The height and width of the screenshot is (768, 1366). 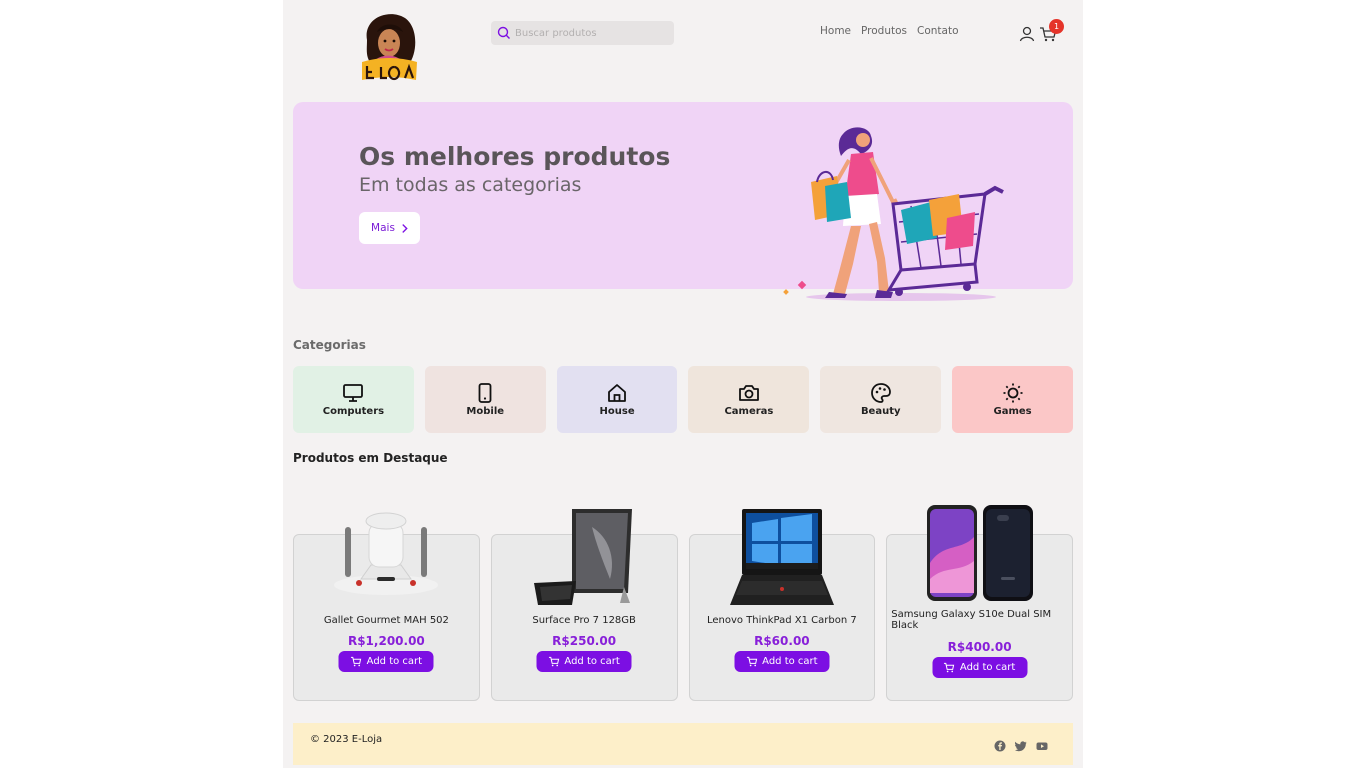 I want to click on category-house: House, so click(x=617, y=399).